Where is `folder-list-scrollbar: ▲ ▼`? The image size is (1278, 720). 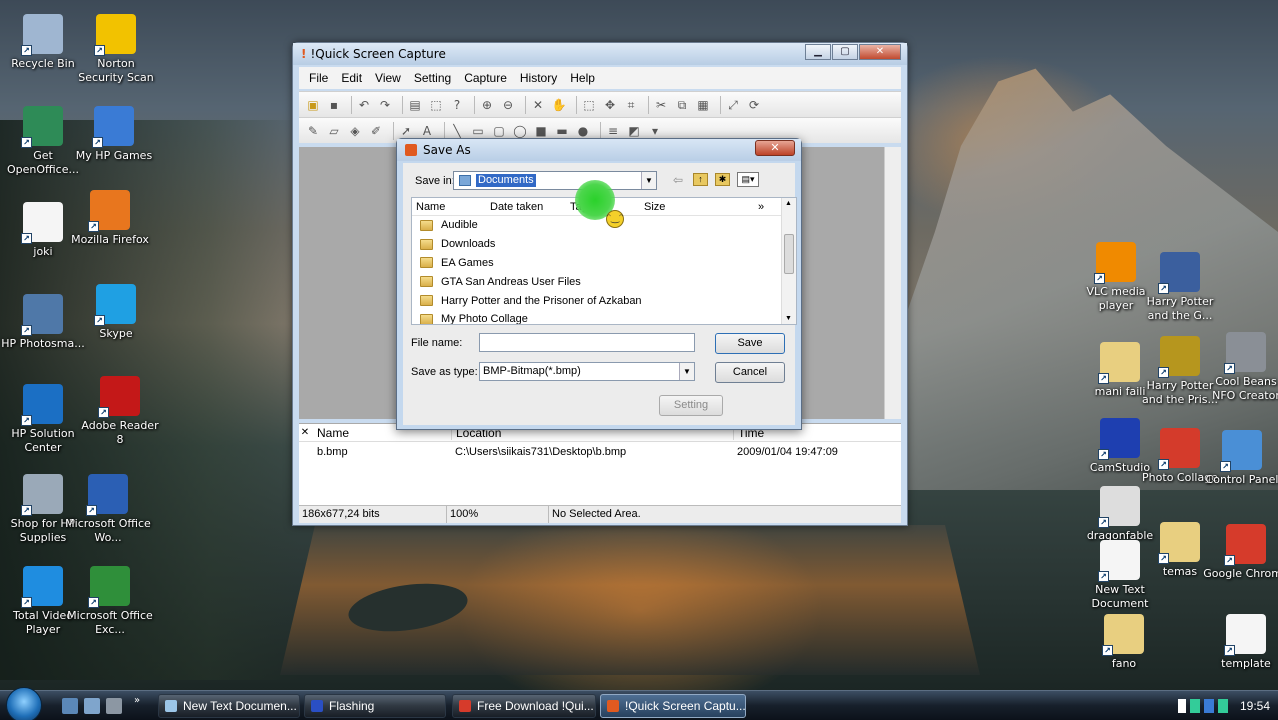 folder-list-scrollbar: ▲ ▼ is located at coordinates (788, 261).